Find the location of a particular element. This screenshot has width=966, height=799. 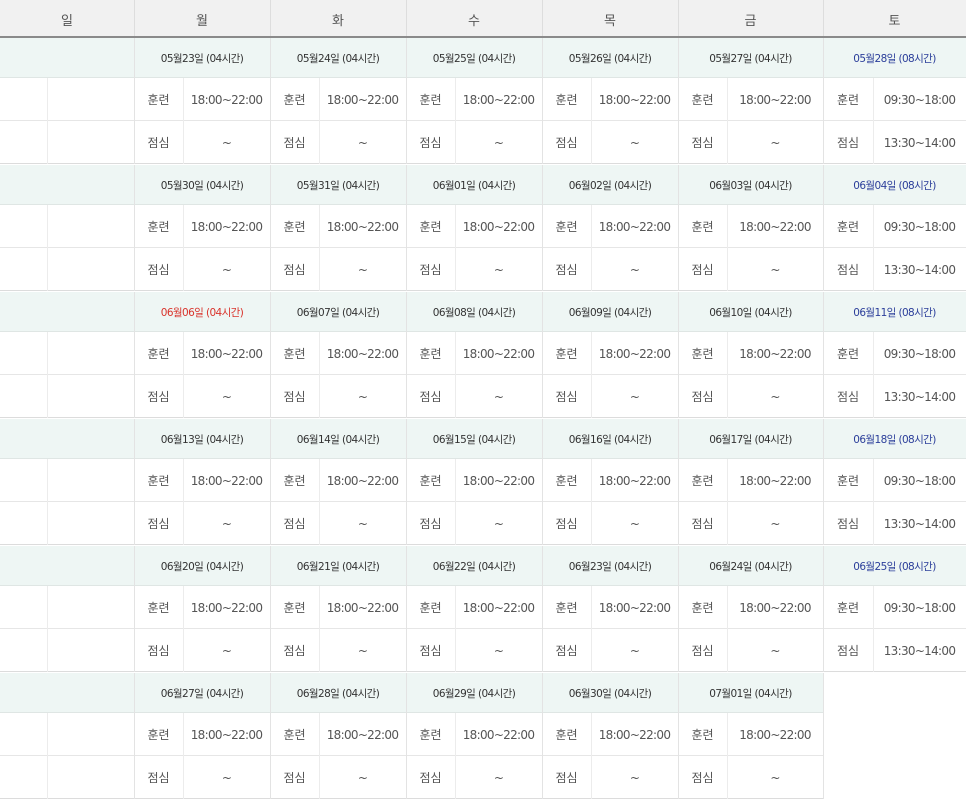

schedule-date: 06월13일 (04시간) is located at coordinates (202, 439).